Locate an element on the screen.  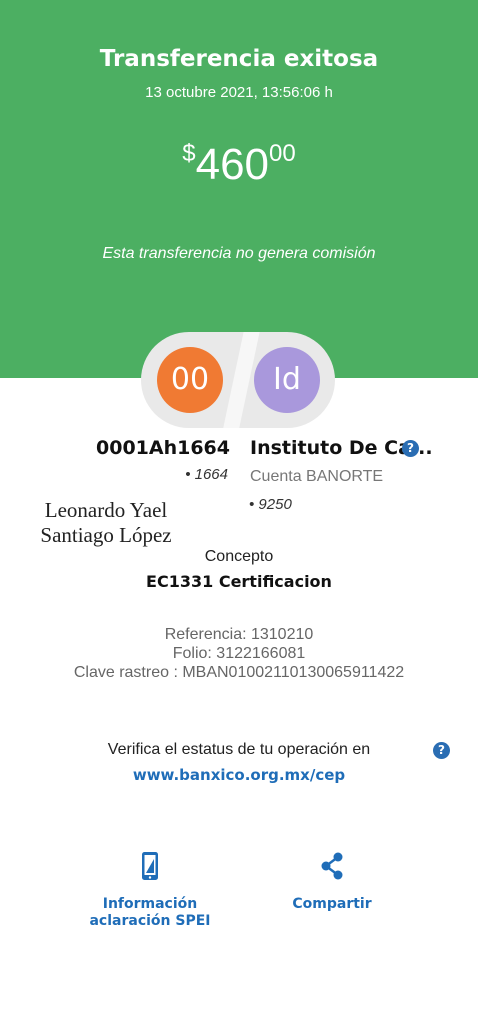
receiver-help-icon: ? is located at coordinates (410, 448).